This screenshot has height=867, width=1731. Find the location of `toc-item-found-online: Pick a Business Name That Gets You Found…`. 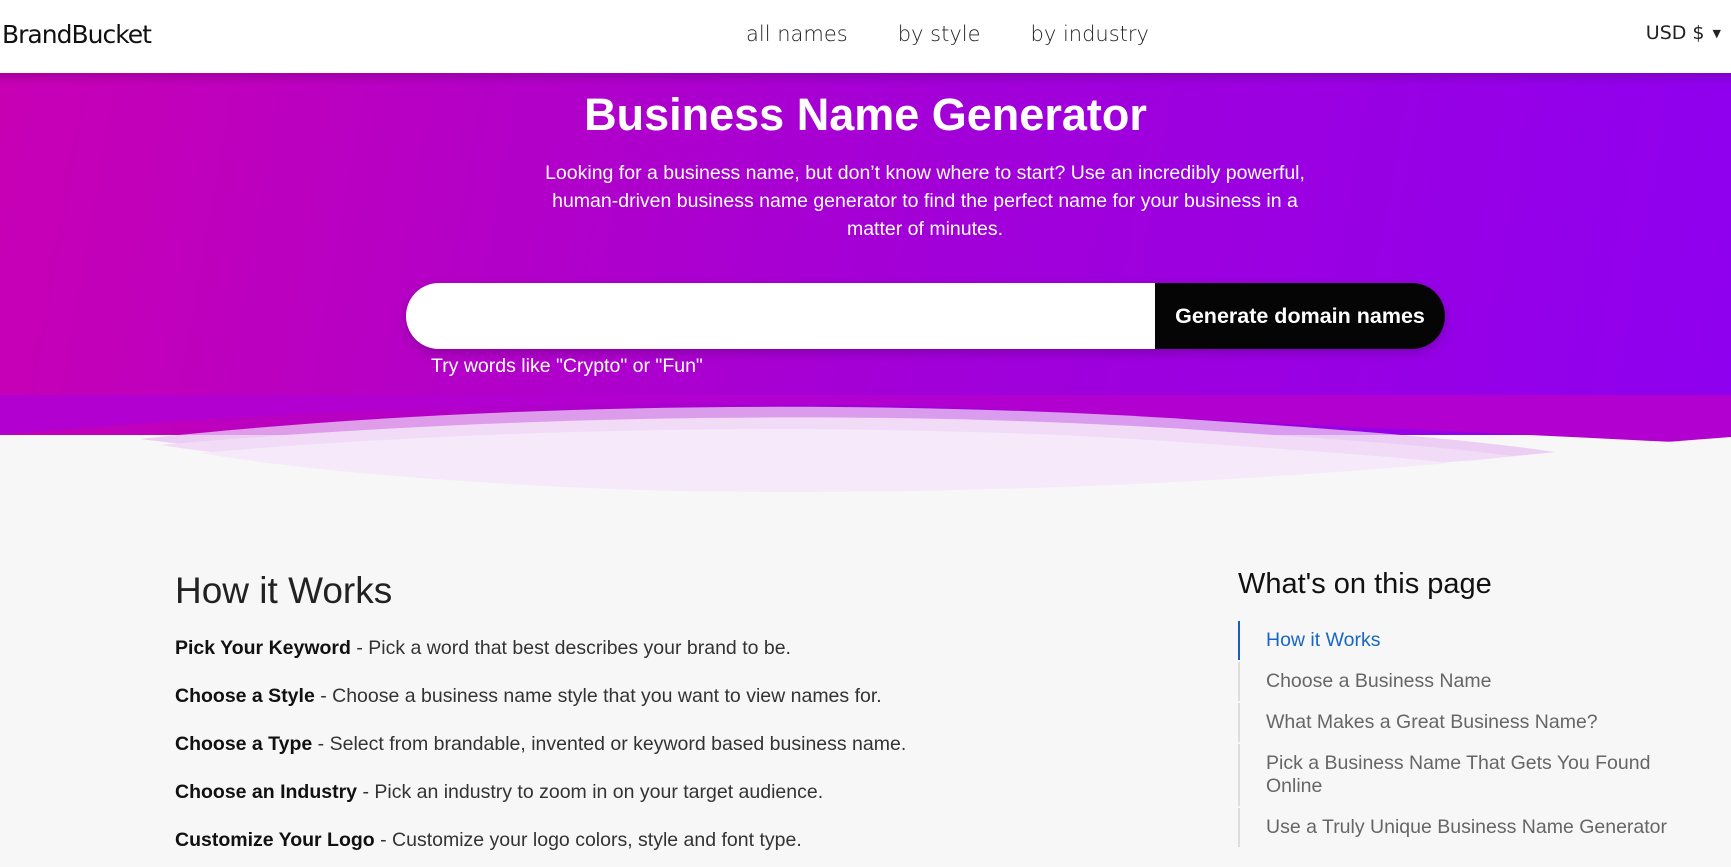

toc-item-found-online: Pick a Business Name That Gets You Found… is located at coordinates (1473, 775).